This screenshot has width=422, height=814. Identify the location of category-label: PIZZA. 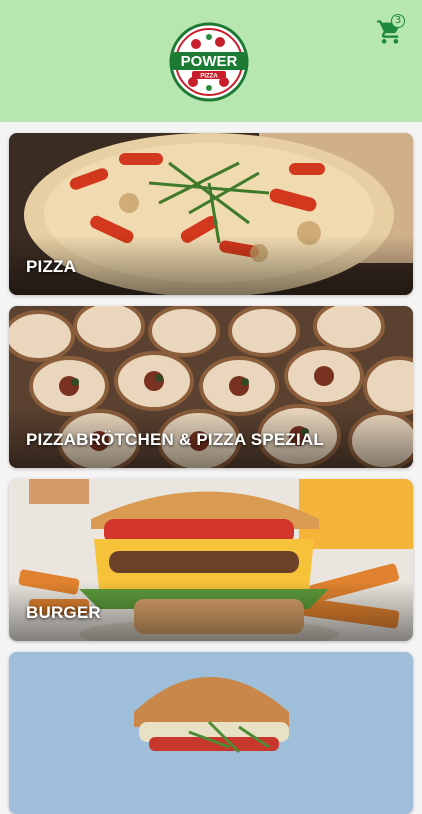
(51, 266).